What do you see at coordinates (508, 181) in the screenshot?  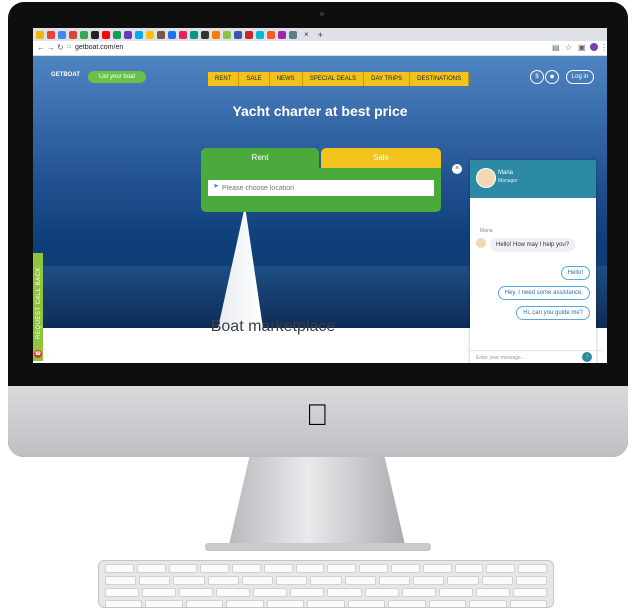 I see `agent-role: Manager` at bounding box center [508, 181].